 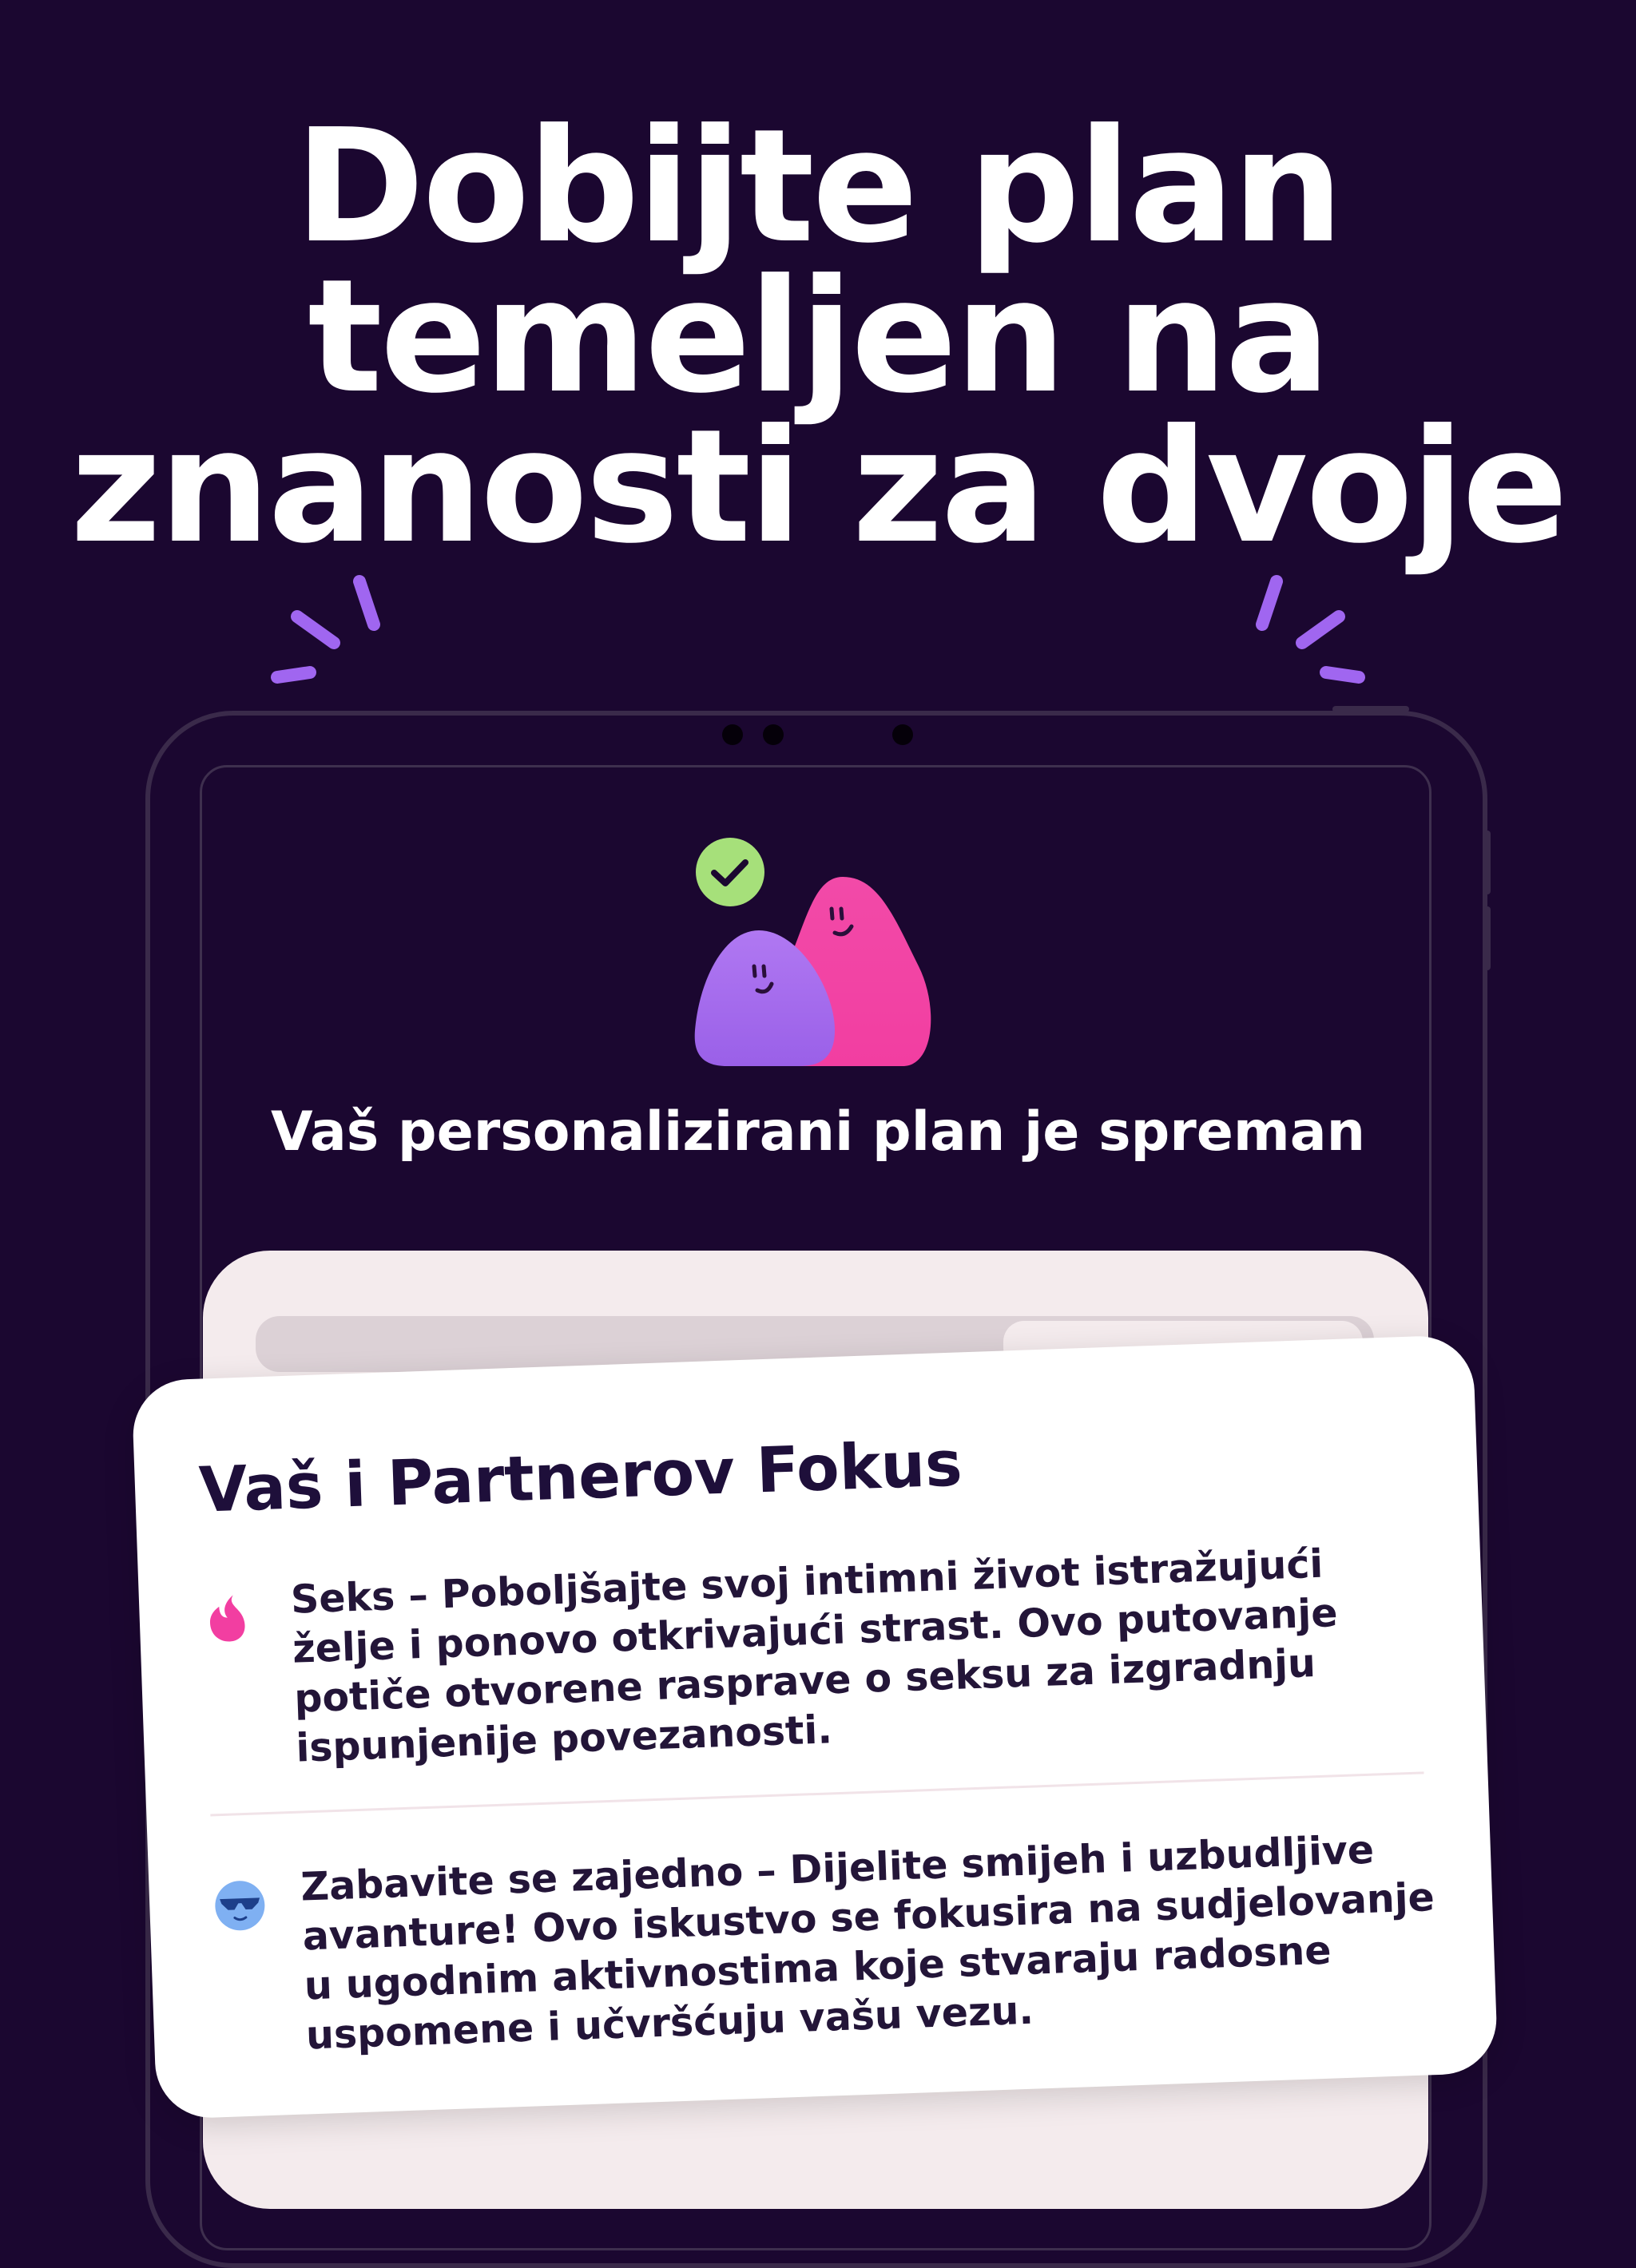 What do you see at coordinates (817, 1794) in the screenshot?
I see `divider` at bounding box center [817, 1794].